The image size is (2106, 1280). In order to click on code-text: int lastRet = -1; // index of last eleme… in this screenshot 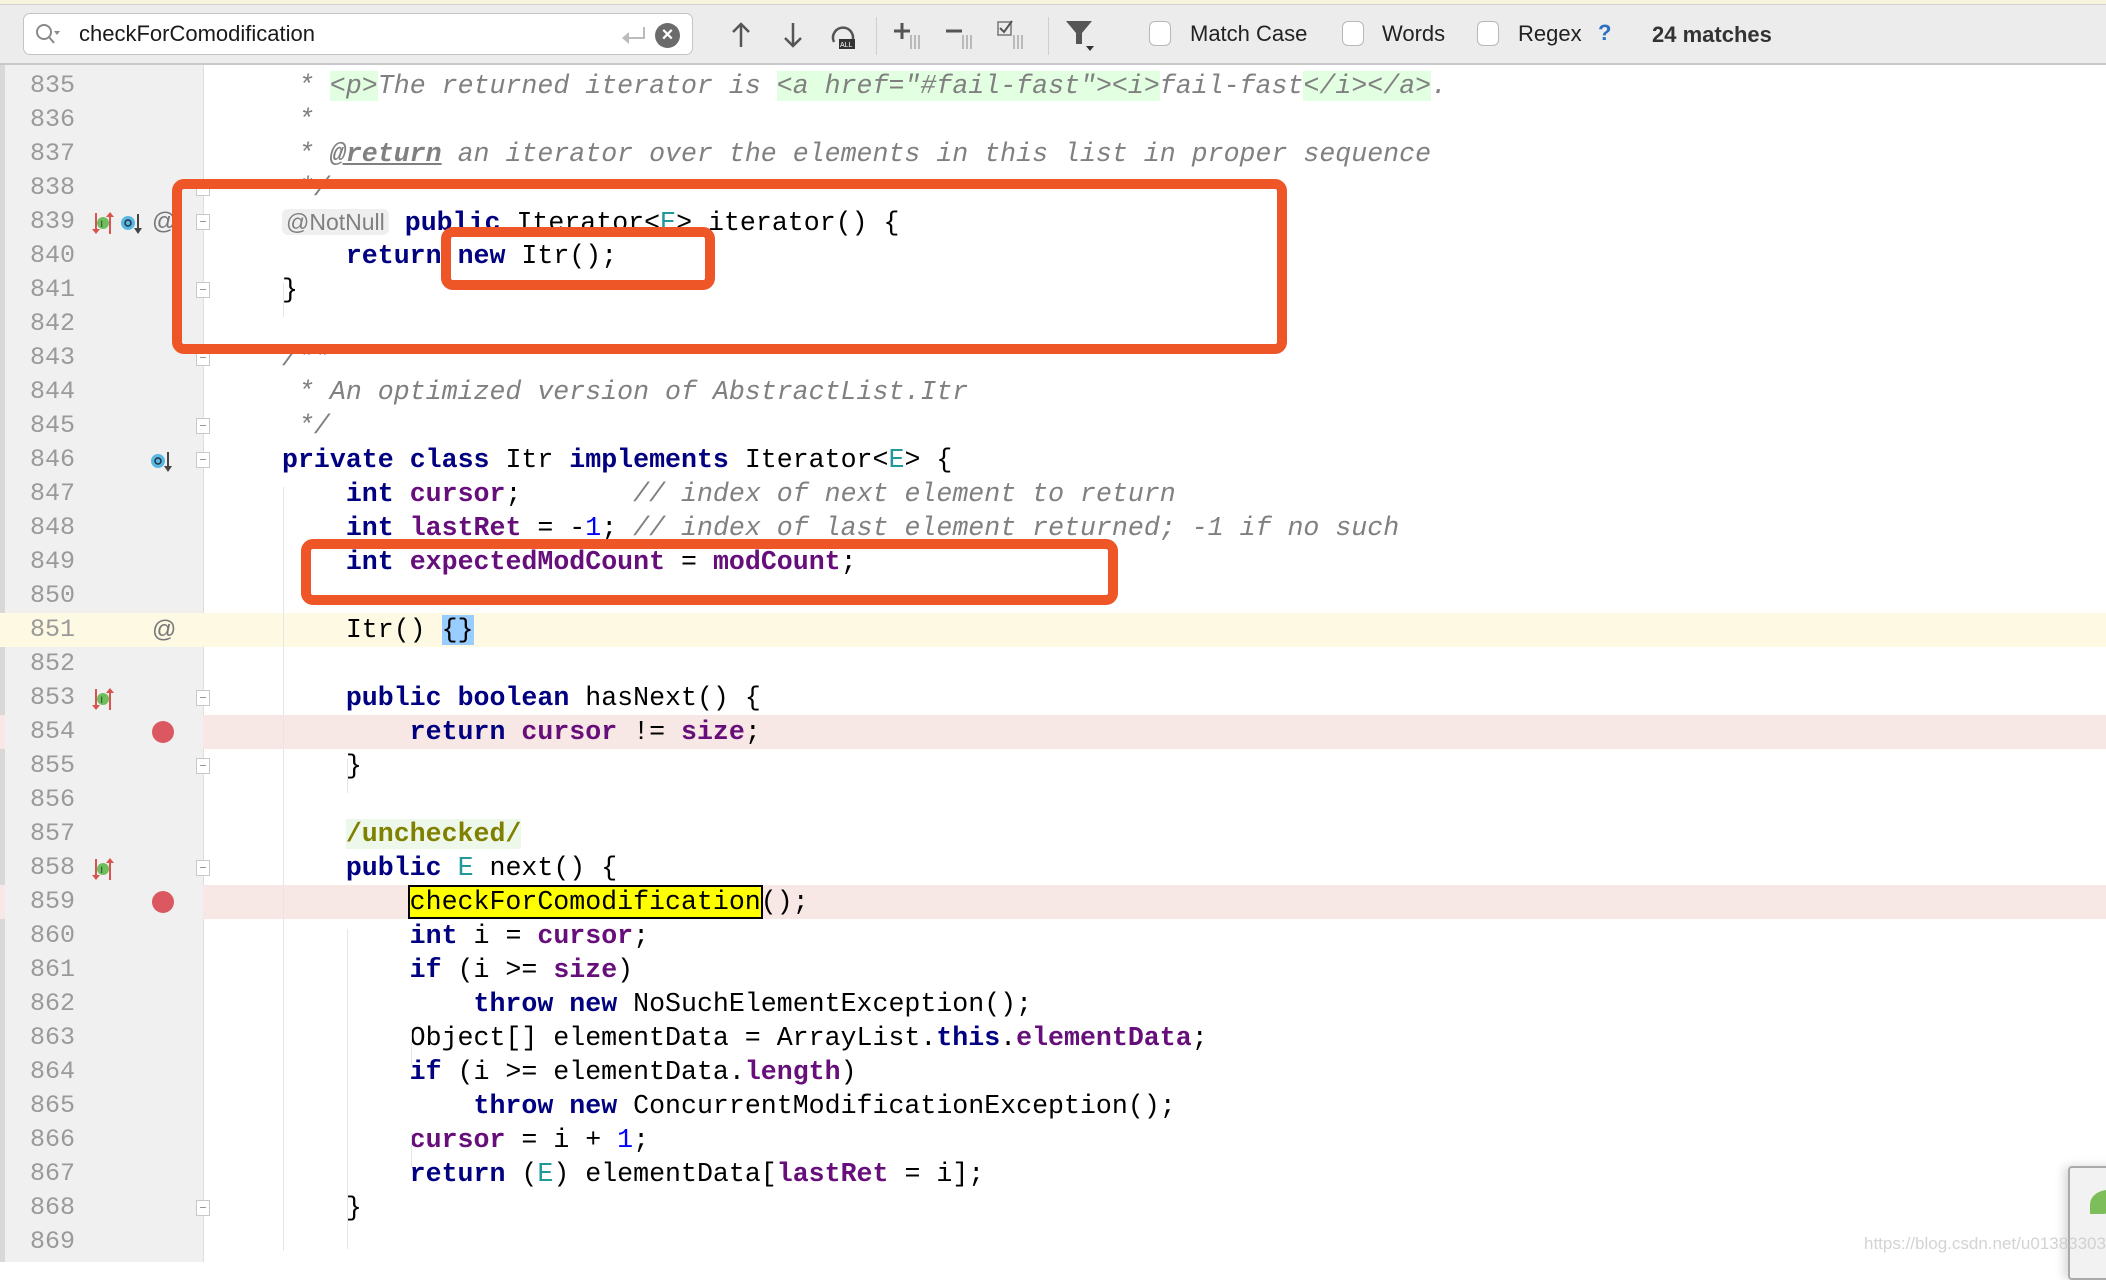, I will do `click(840, 528)`.